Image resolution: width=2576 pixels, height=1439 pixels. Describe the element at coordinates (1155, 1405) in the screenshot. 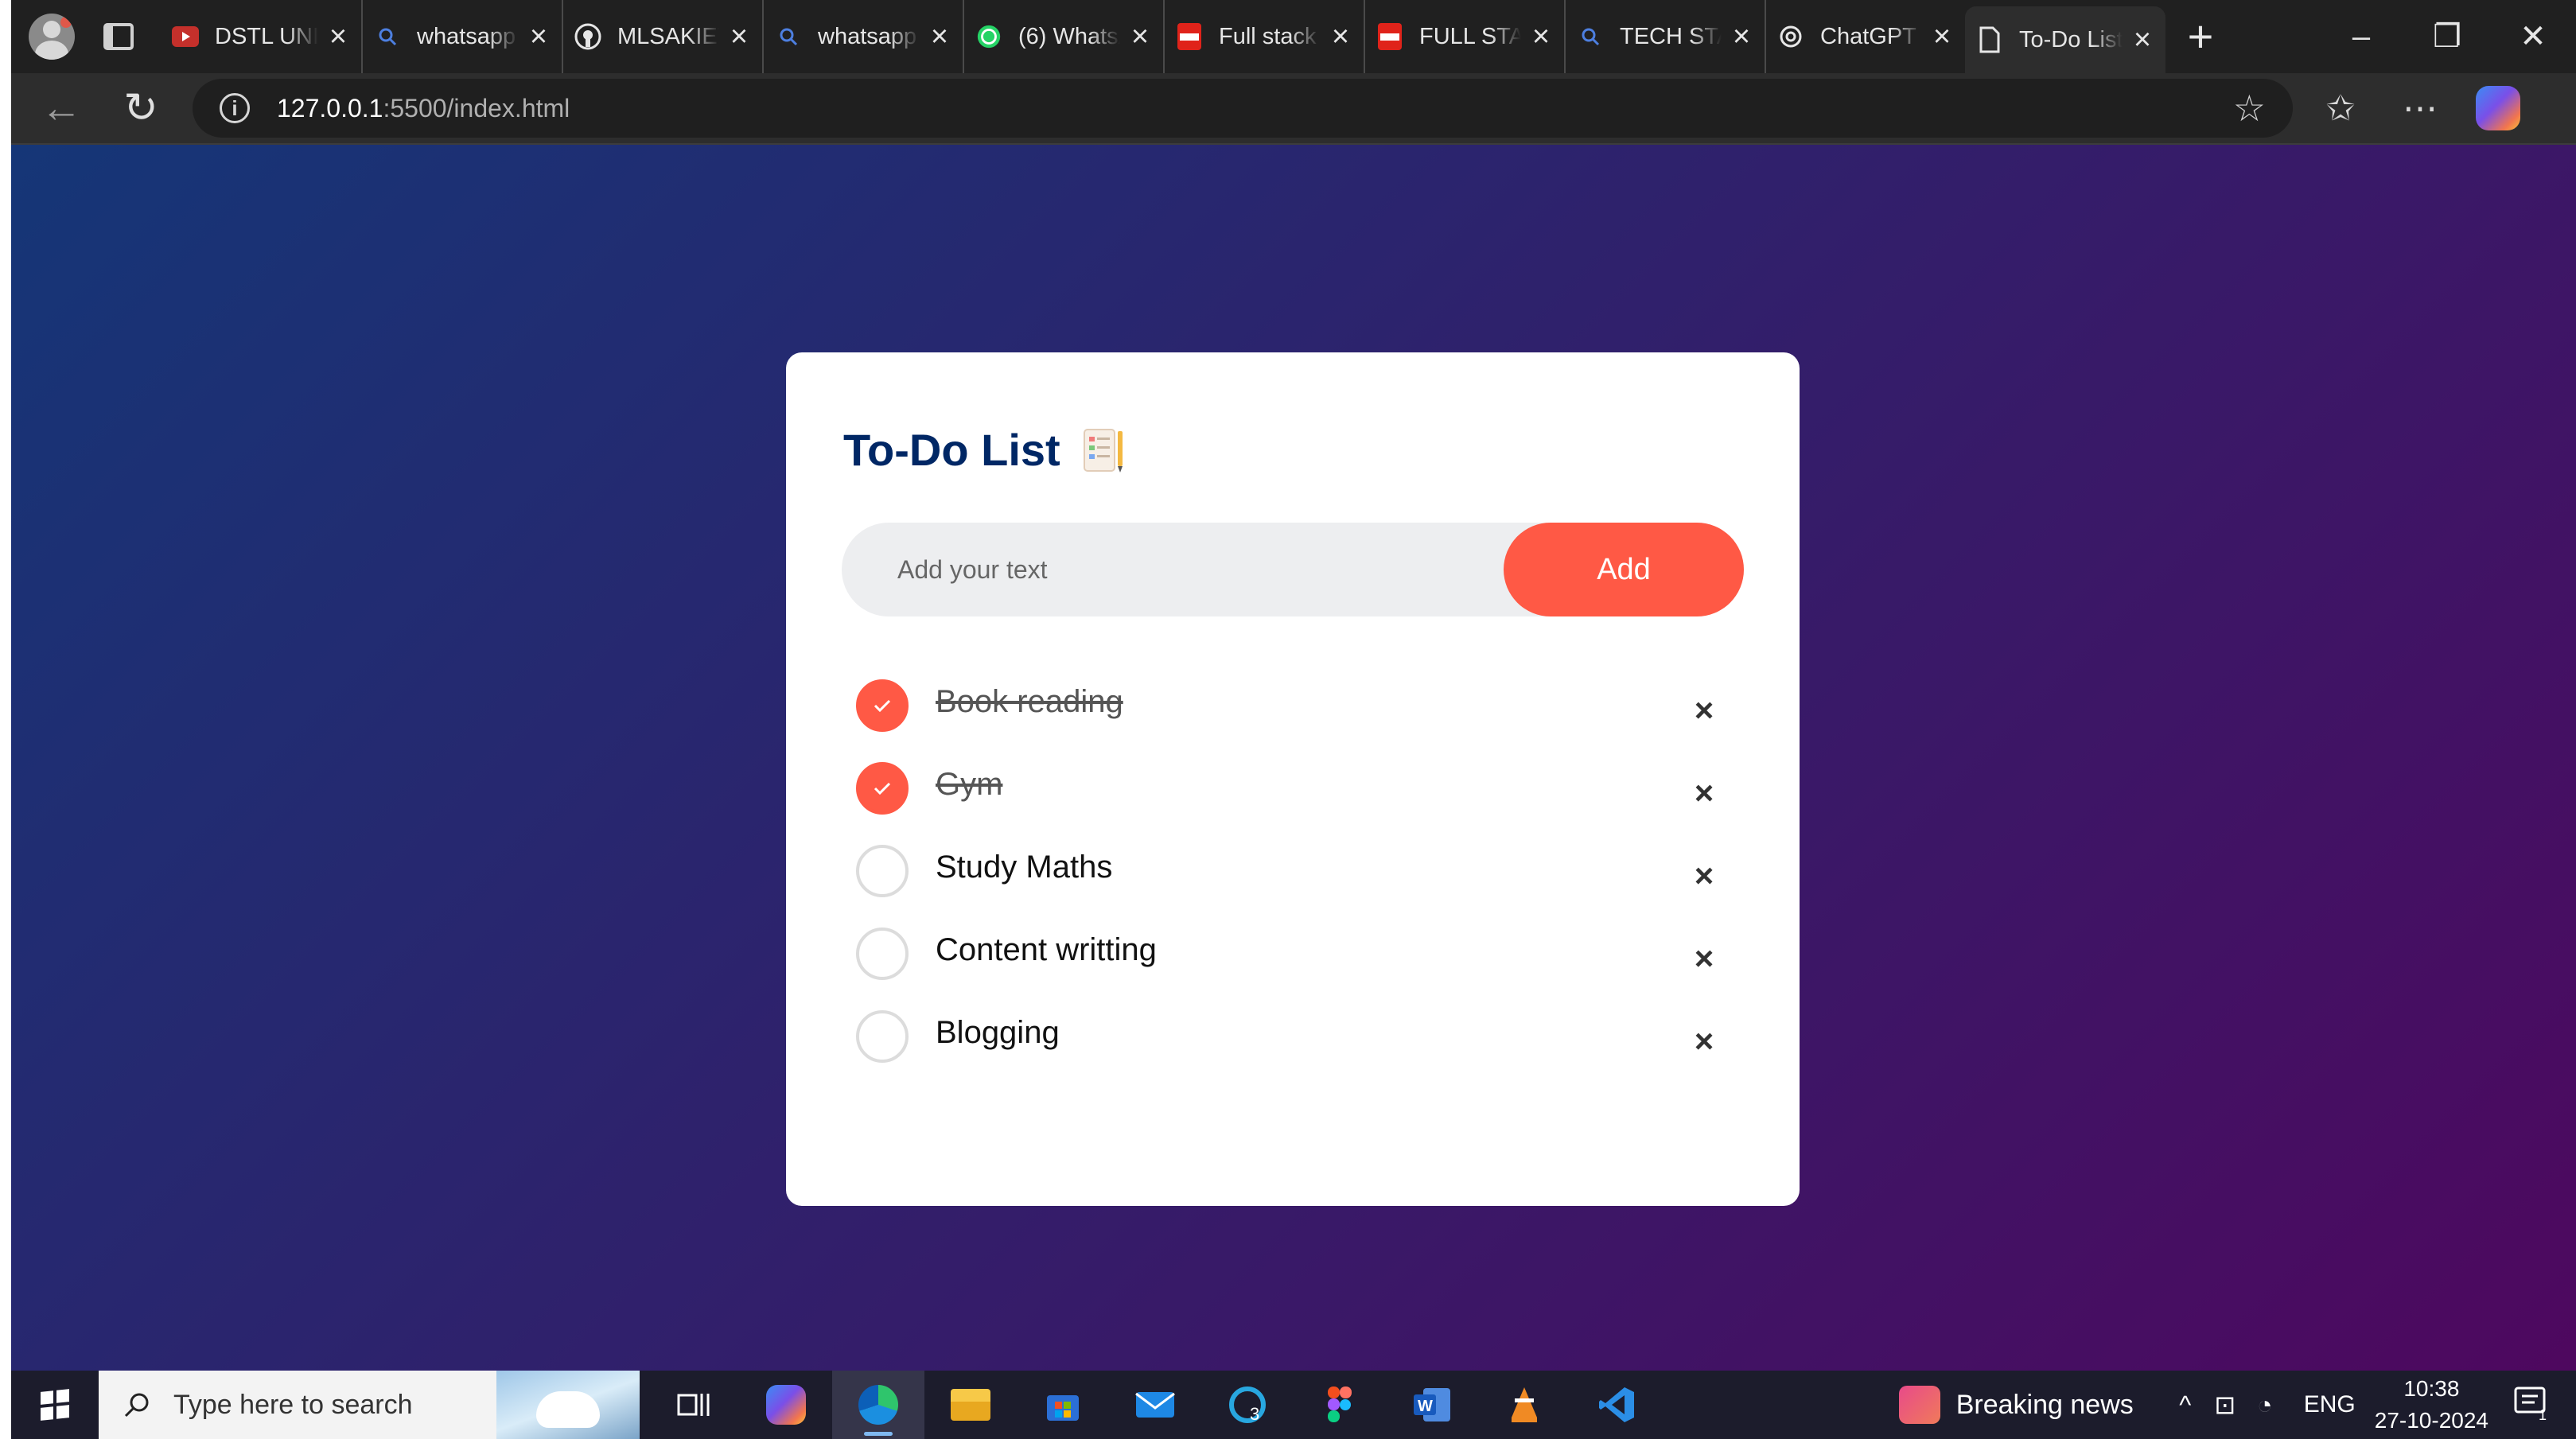

I see `mail-icon` at that location.